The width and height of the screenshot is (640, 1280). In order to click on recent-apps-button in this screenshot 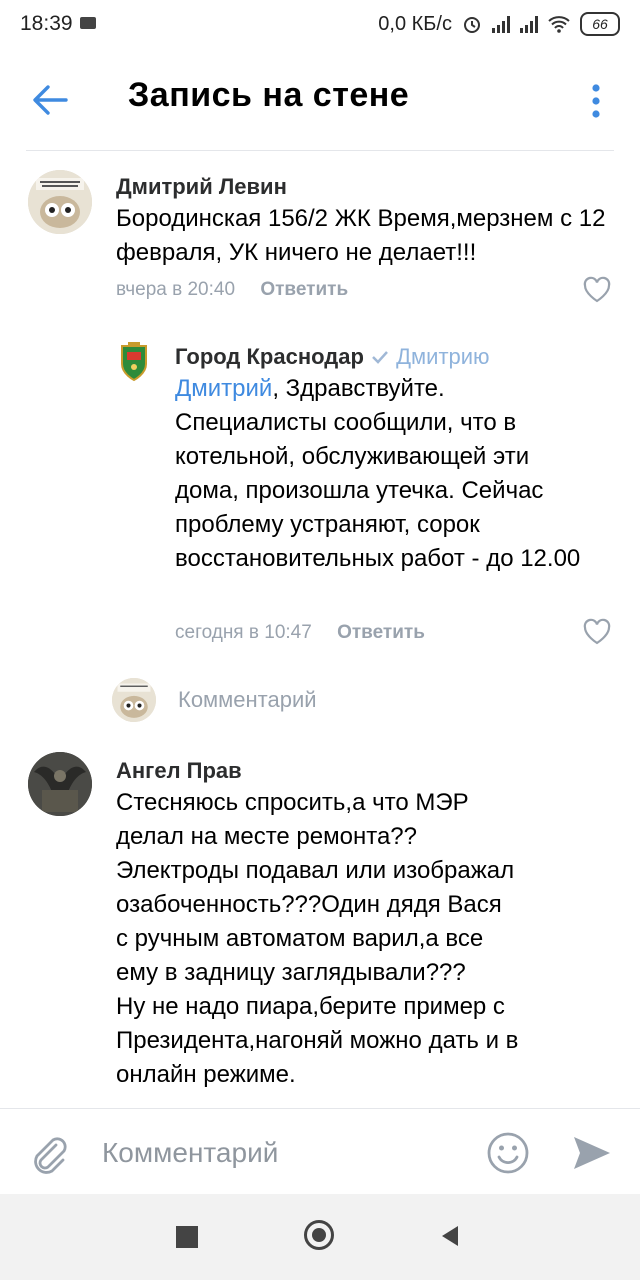, I will do `click(187, 1237)`.